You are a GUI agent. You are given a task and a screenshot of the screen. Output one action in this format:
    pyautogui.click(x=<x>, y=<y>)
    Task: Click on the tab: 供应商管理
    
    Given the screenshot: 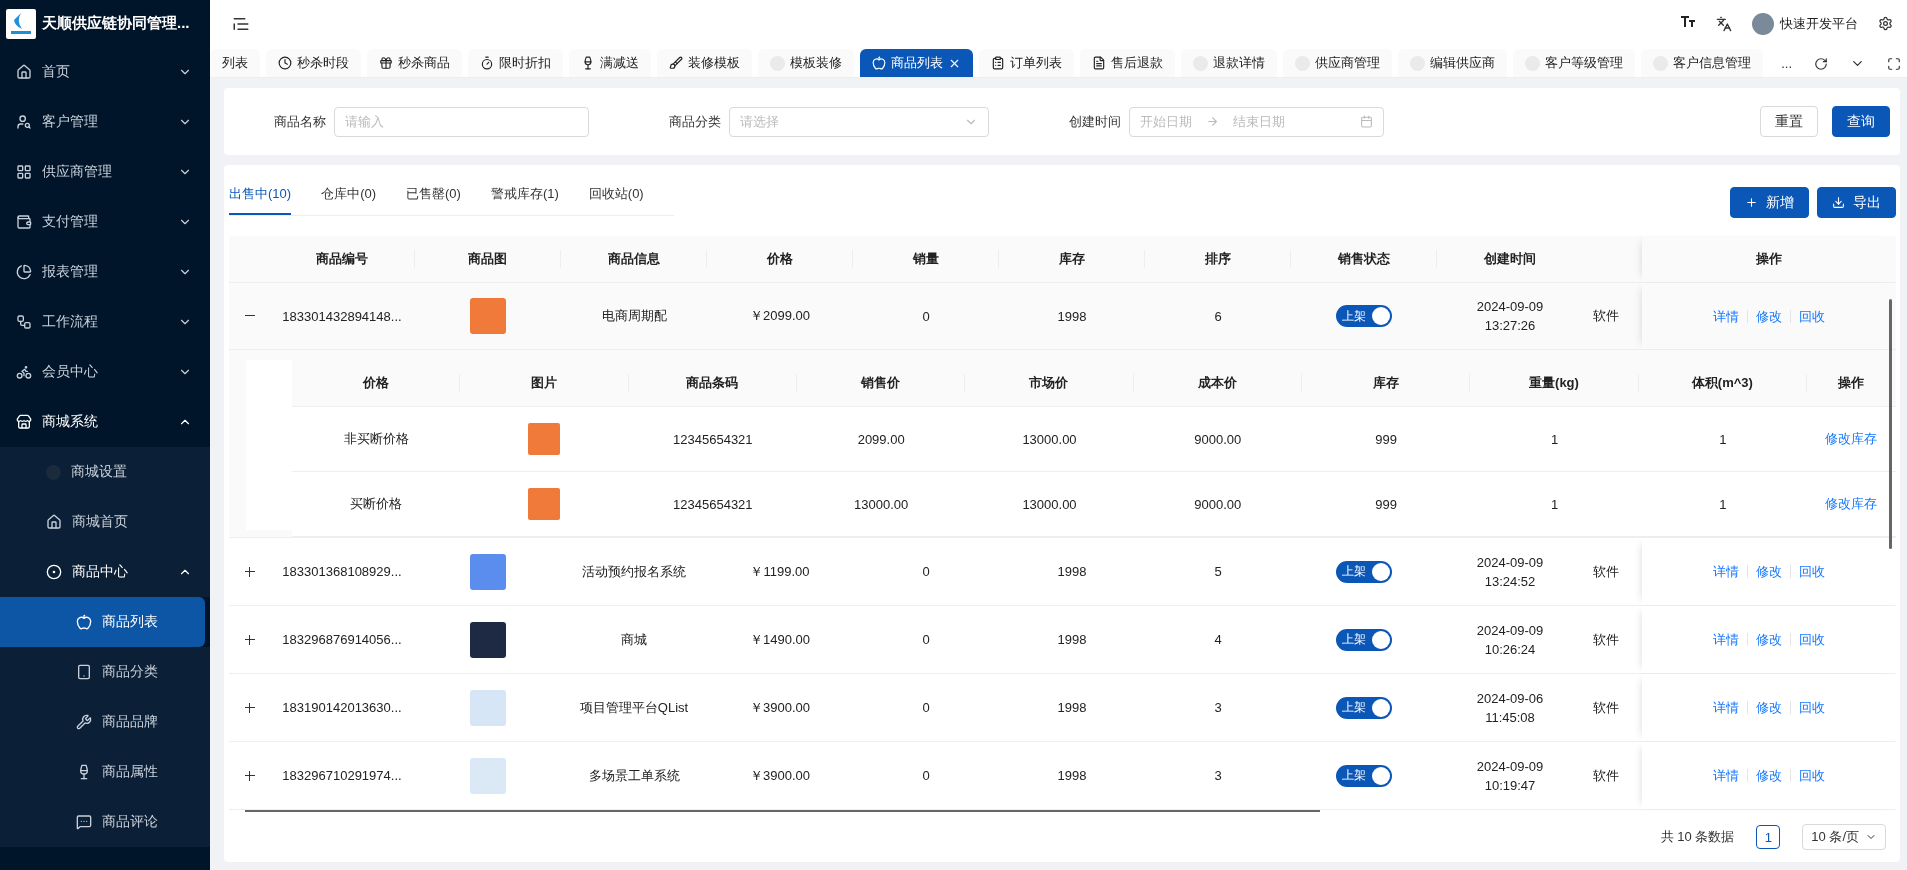 What is the action you would take?
    pyautogui.click(x=1337, y=63)
    